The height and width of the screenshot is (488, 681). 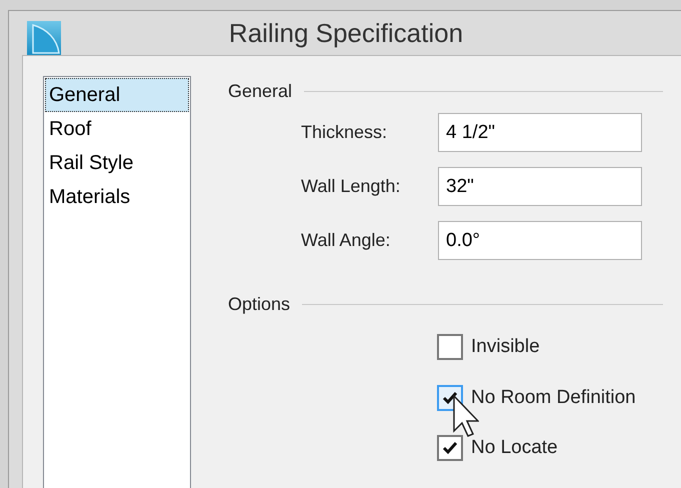 What do you see at coordinates (345, 240) in the screenshot?
I see `field-label: Wall Angle:` at bounding box center [345, 240].